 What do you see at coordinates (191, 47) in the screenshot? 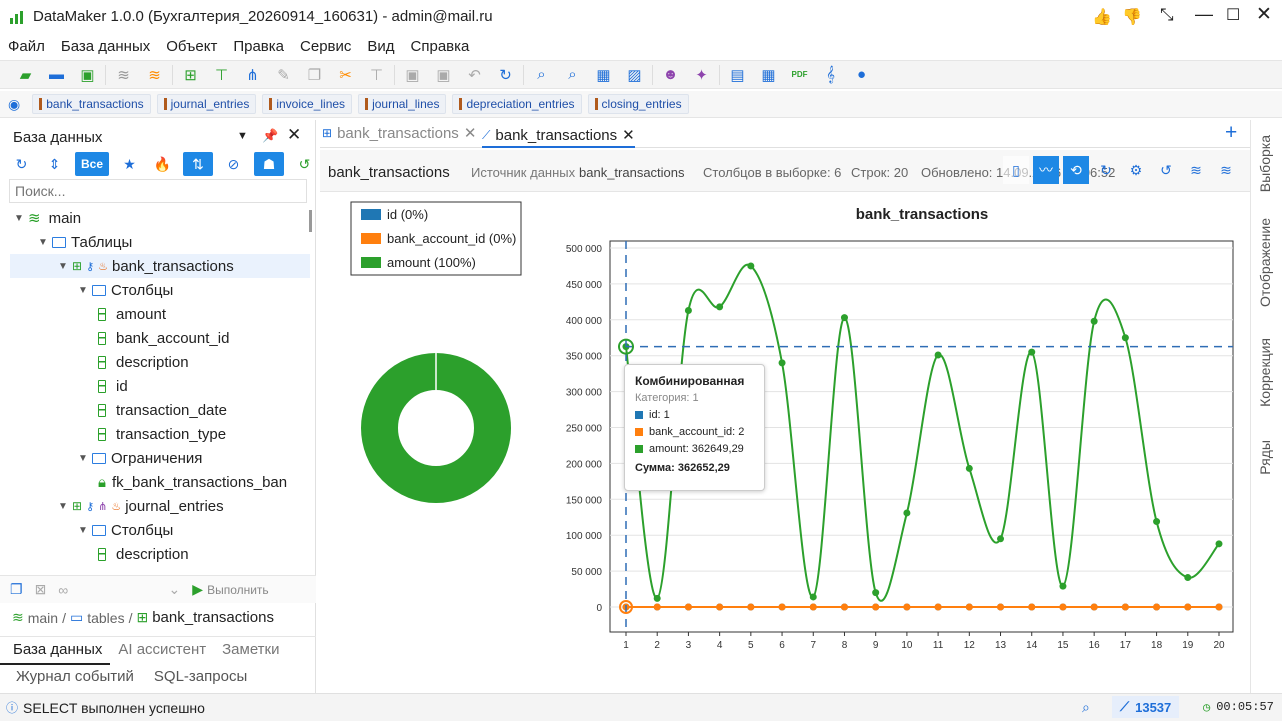
I see `menu-object: Объект` at bounding box center [191, 47].